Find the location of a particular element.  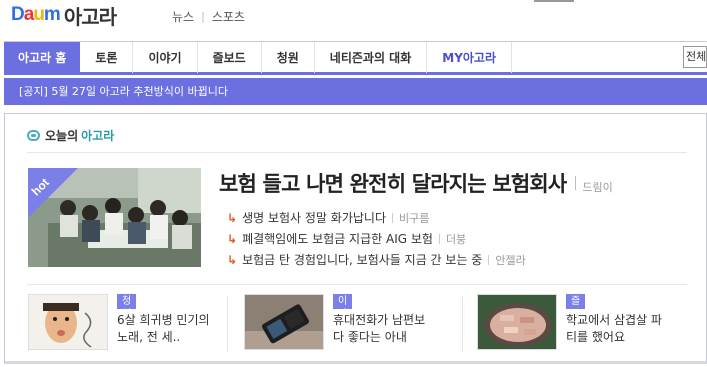

main-nav: 아고라 홈 토론 이야기 즐보드 청원 네티즌과의 대화 MY아고라 전체 is located at coordinates (355, 58).